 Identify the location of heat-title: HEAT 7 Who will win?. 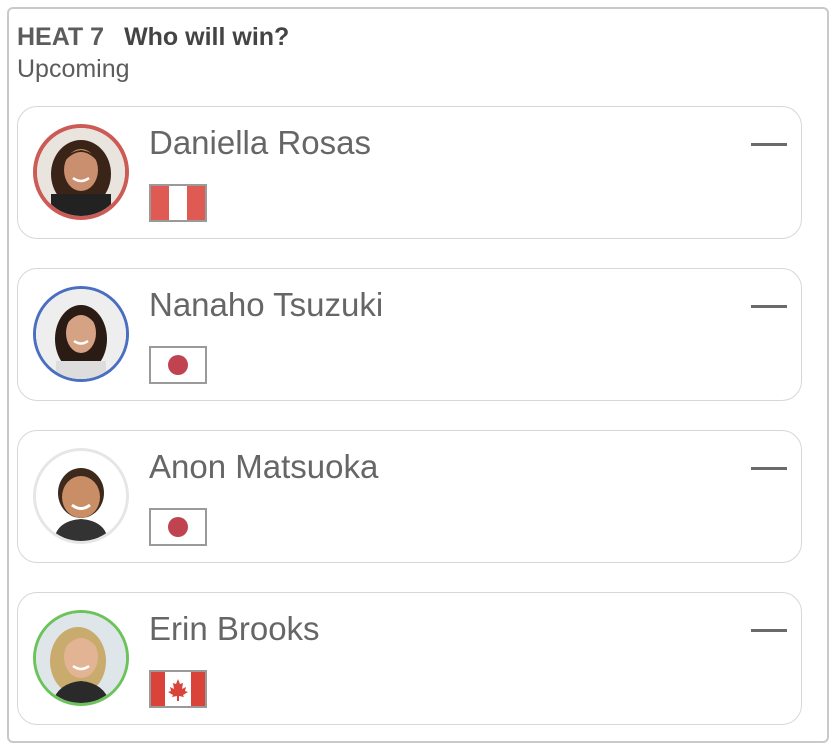
(153, 37).